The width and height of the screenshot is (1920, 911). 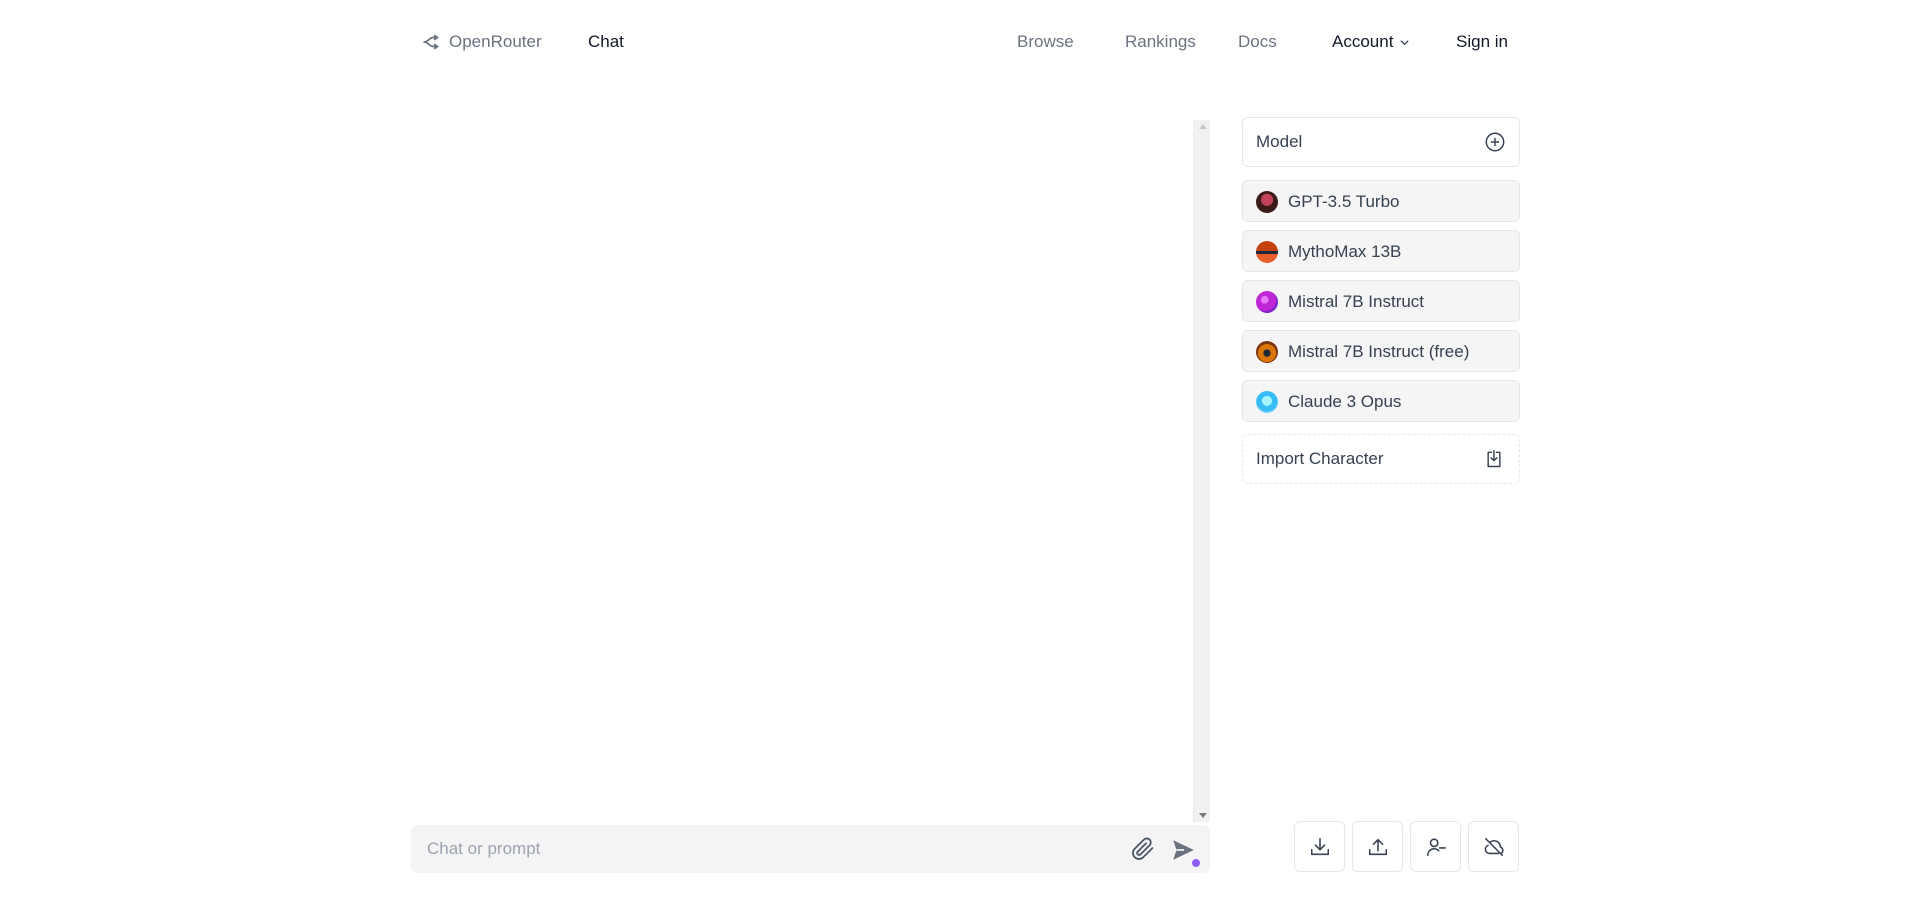 What do you see at coordinates (431, 42) in the screenshot?
I see `openrouter-logo-icon` at bounding box center [431, 42].